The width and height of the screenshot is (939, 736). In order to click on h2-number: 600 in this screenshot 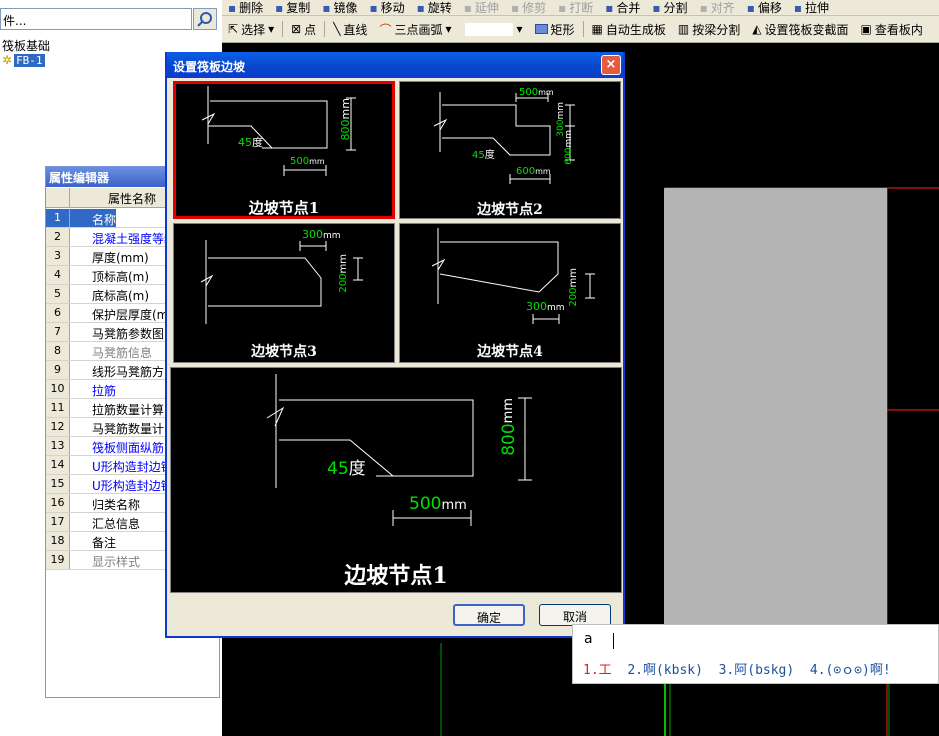, I will do `click(569, 156)`.